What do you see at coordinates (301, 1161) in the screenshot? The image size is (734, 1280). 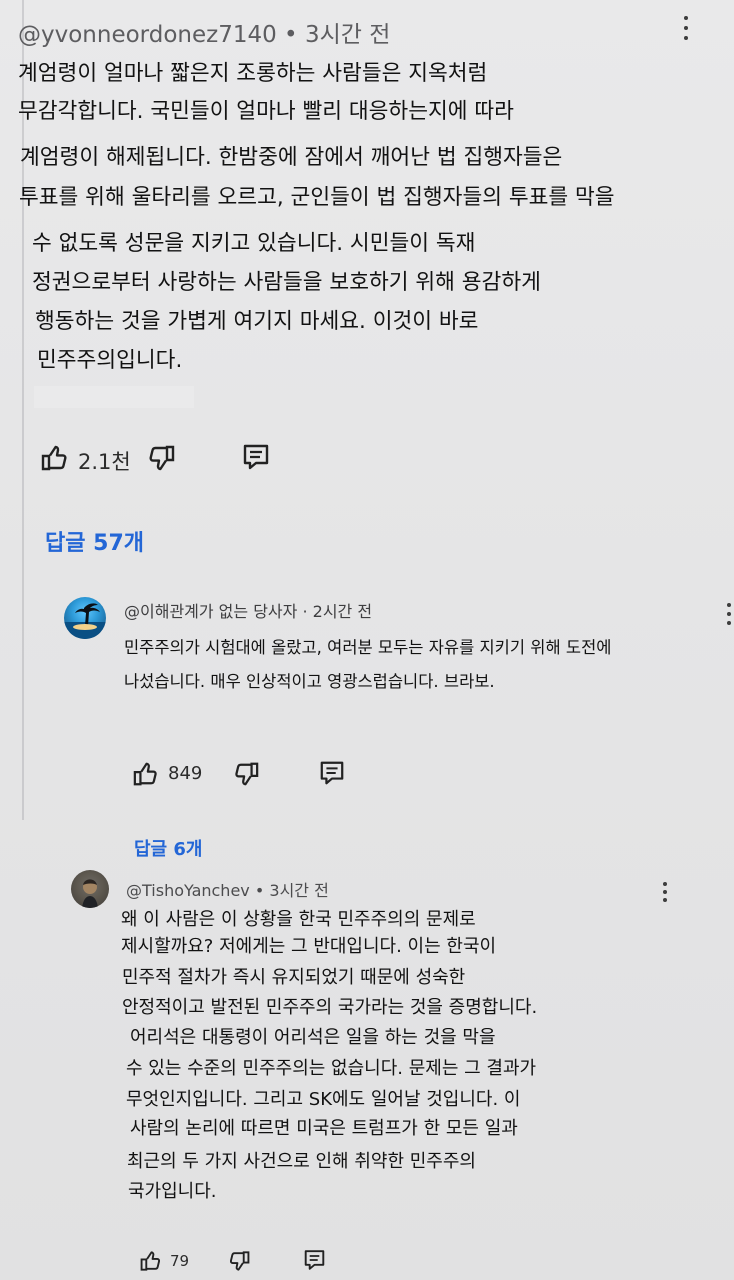 I see `reply2-line: 최근의 두 가지 사건으로 인해 취약한 민주주의` at bounding box center [301, 1161].